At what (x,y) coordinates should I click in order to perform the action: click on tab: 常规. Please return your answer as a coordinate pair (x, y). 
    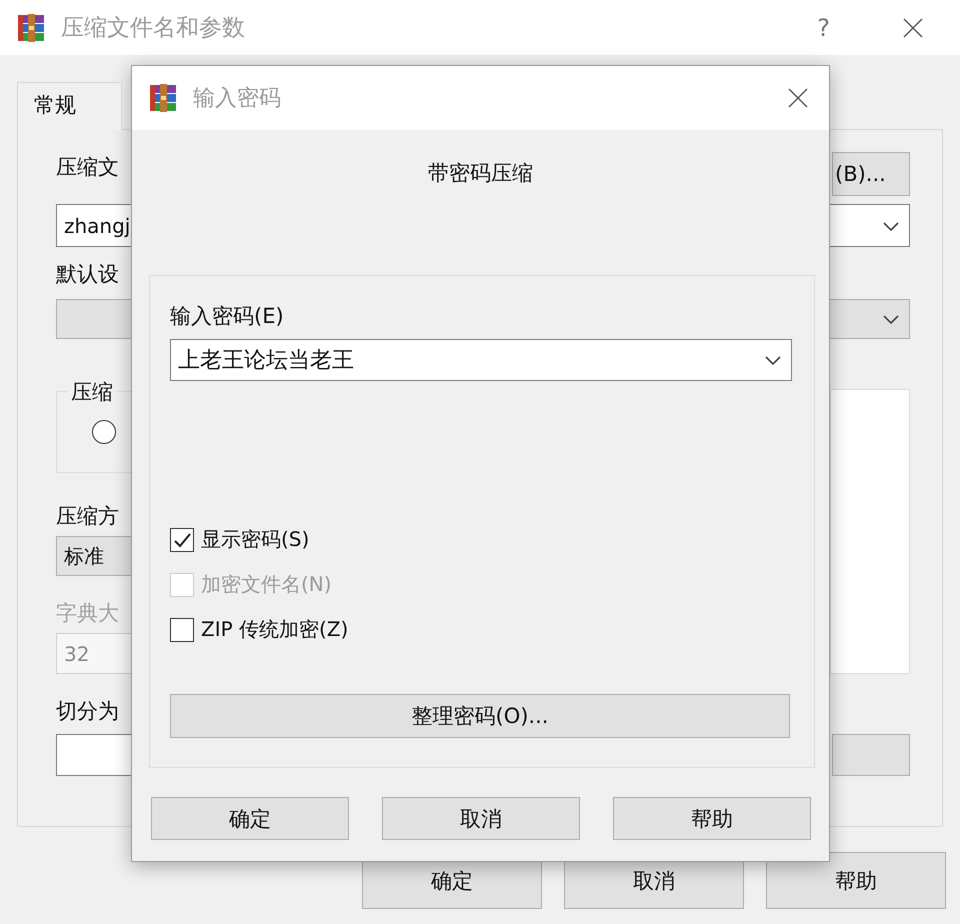
    Looking at the image, I should click on (69, 106).